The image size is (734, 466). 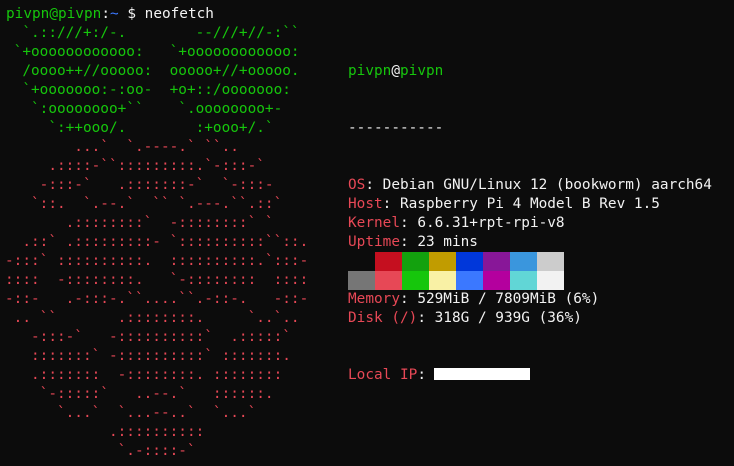 I want to click on info-key: Kernel, so click(x=374, y=223).